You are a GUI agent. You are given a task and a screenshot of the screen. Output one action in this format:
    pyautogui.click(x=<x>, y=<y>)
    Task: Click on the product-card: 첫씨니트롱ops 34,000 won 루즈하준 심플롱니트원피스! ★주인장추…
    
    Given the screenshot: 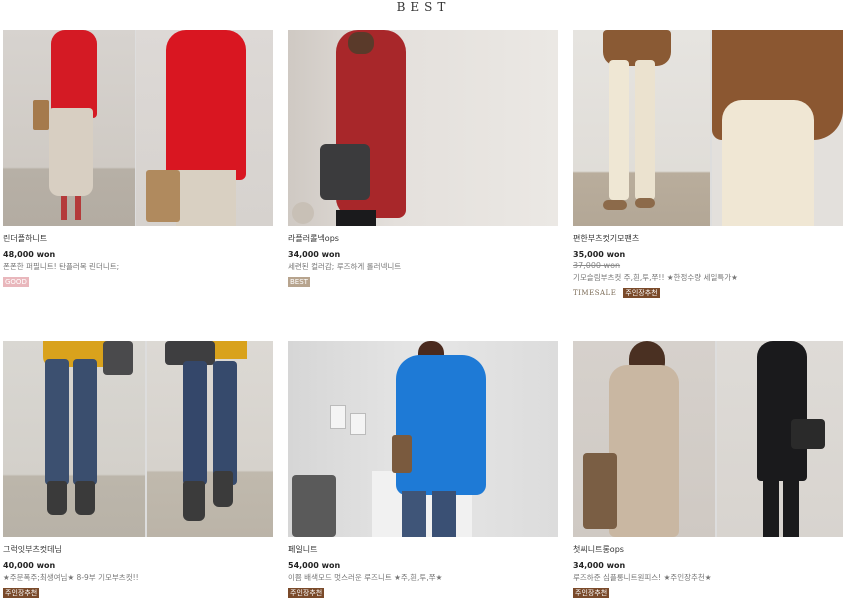 What is the action you would take?
    pyautogui.click(x=708, y=470)
    